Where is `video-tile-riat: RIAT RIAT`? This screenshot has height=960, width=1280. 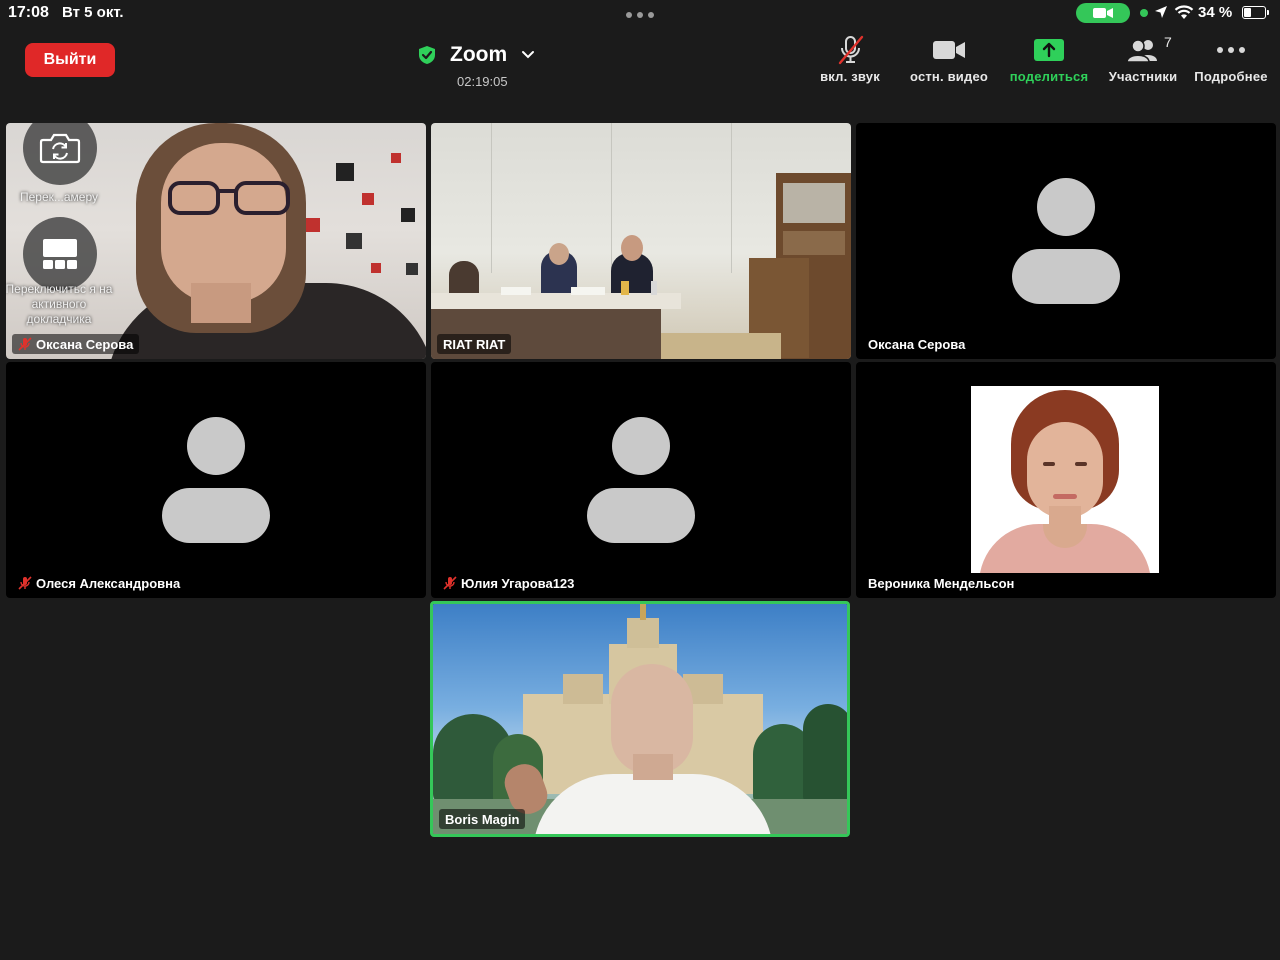 video-tile-riat: RIAT RIAT is located at coordinates (641, 241).